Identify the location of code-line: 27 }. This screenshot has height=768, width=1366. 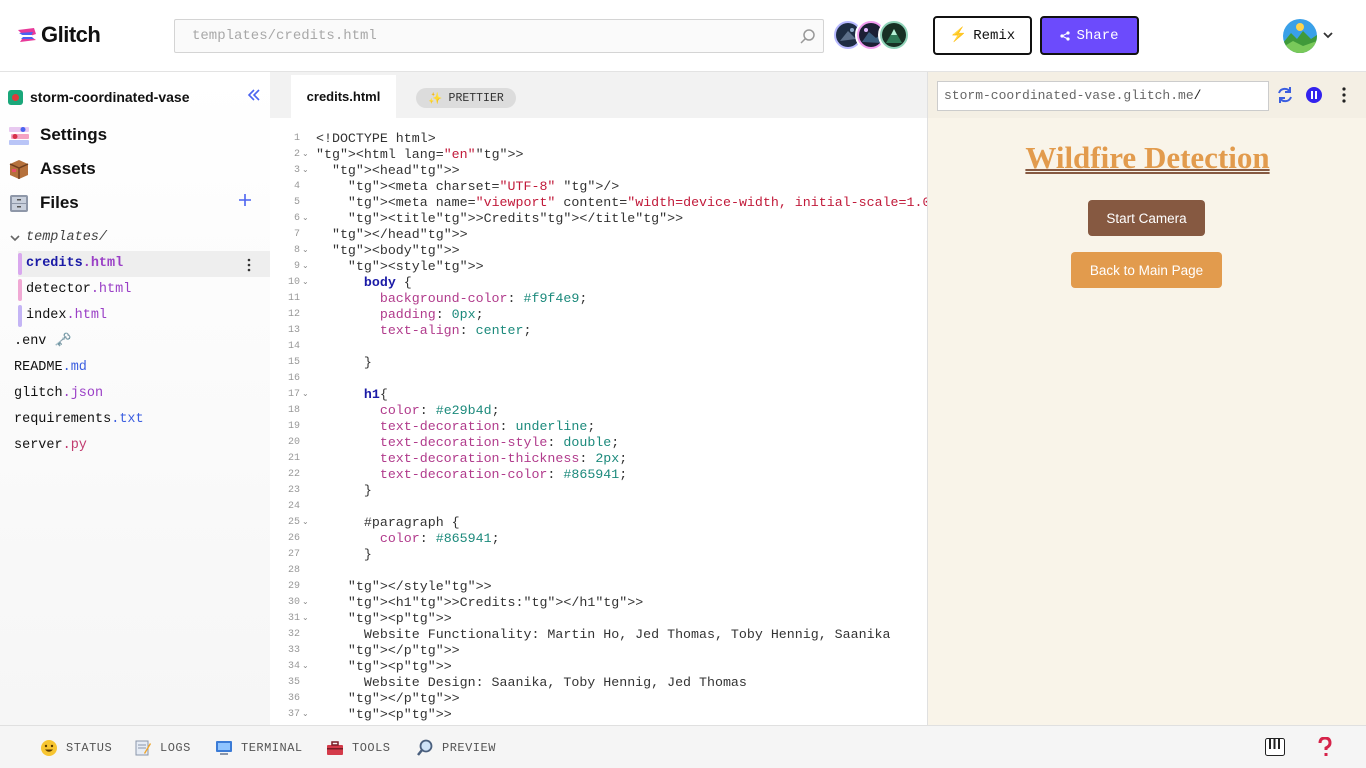
(598, 555).